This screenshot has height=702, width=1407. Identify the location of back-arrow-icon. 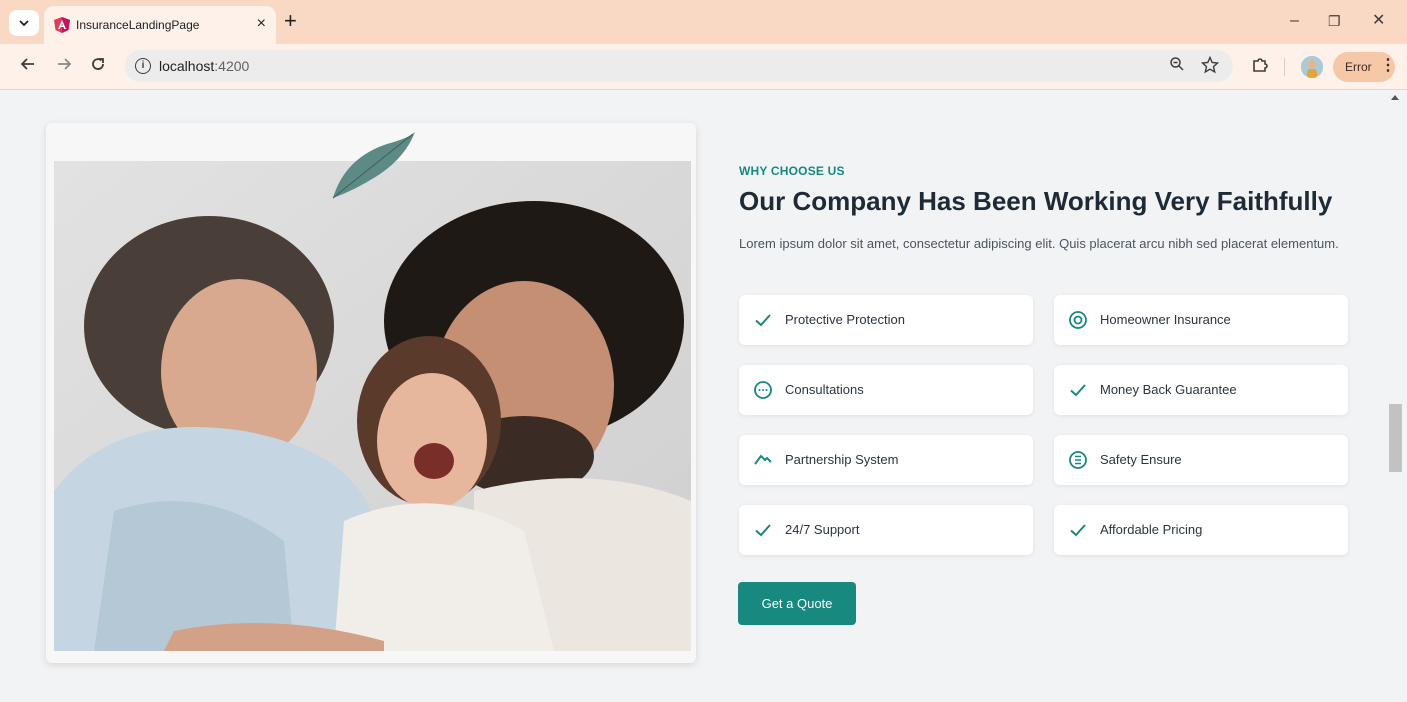
(28, 66).